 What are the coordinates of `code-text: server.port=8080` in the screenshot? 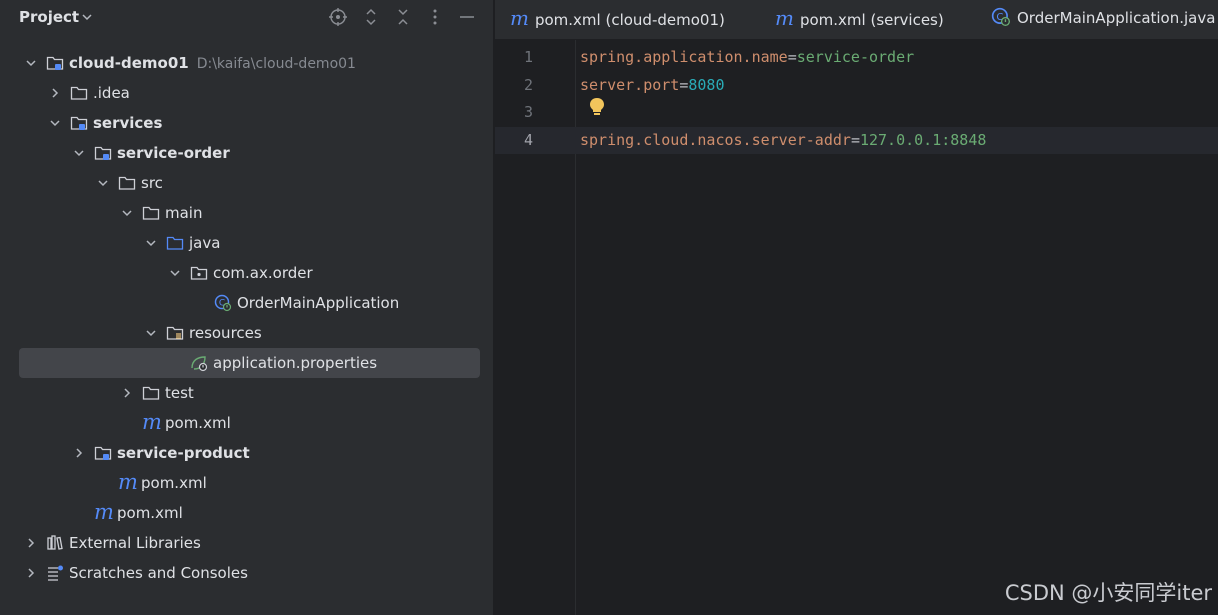 It's located at (652, 85).